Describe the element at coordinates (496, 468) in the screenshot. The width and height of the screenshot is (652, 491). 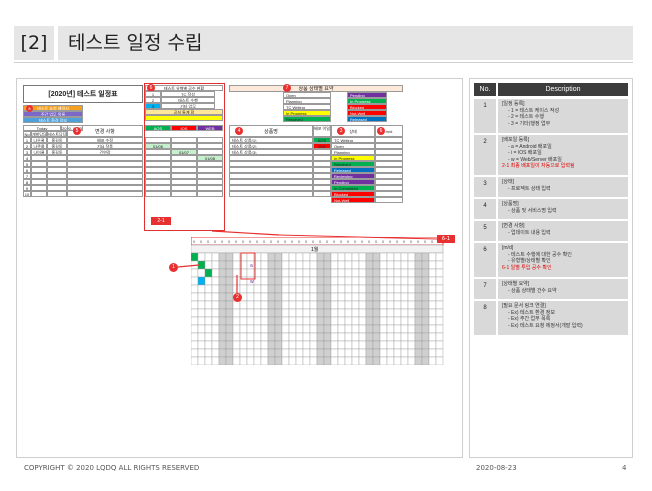
I see `footer-date: 2020-08-23` at that location.